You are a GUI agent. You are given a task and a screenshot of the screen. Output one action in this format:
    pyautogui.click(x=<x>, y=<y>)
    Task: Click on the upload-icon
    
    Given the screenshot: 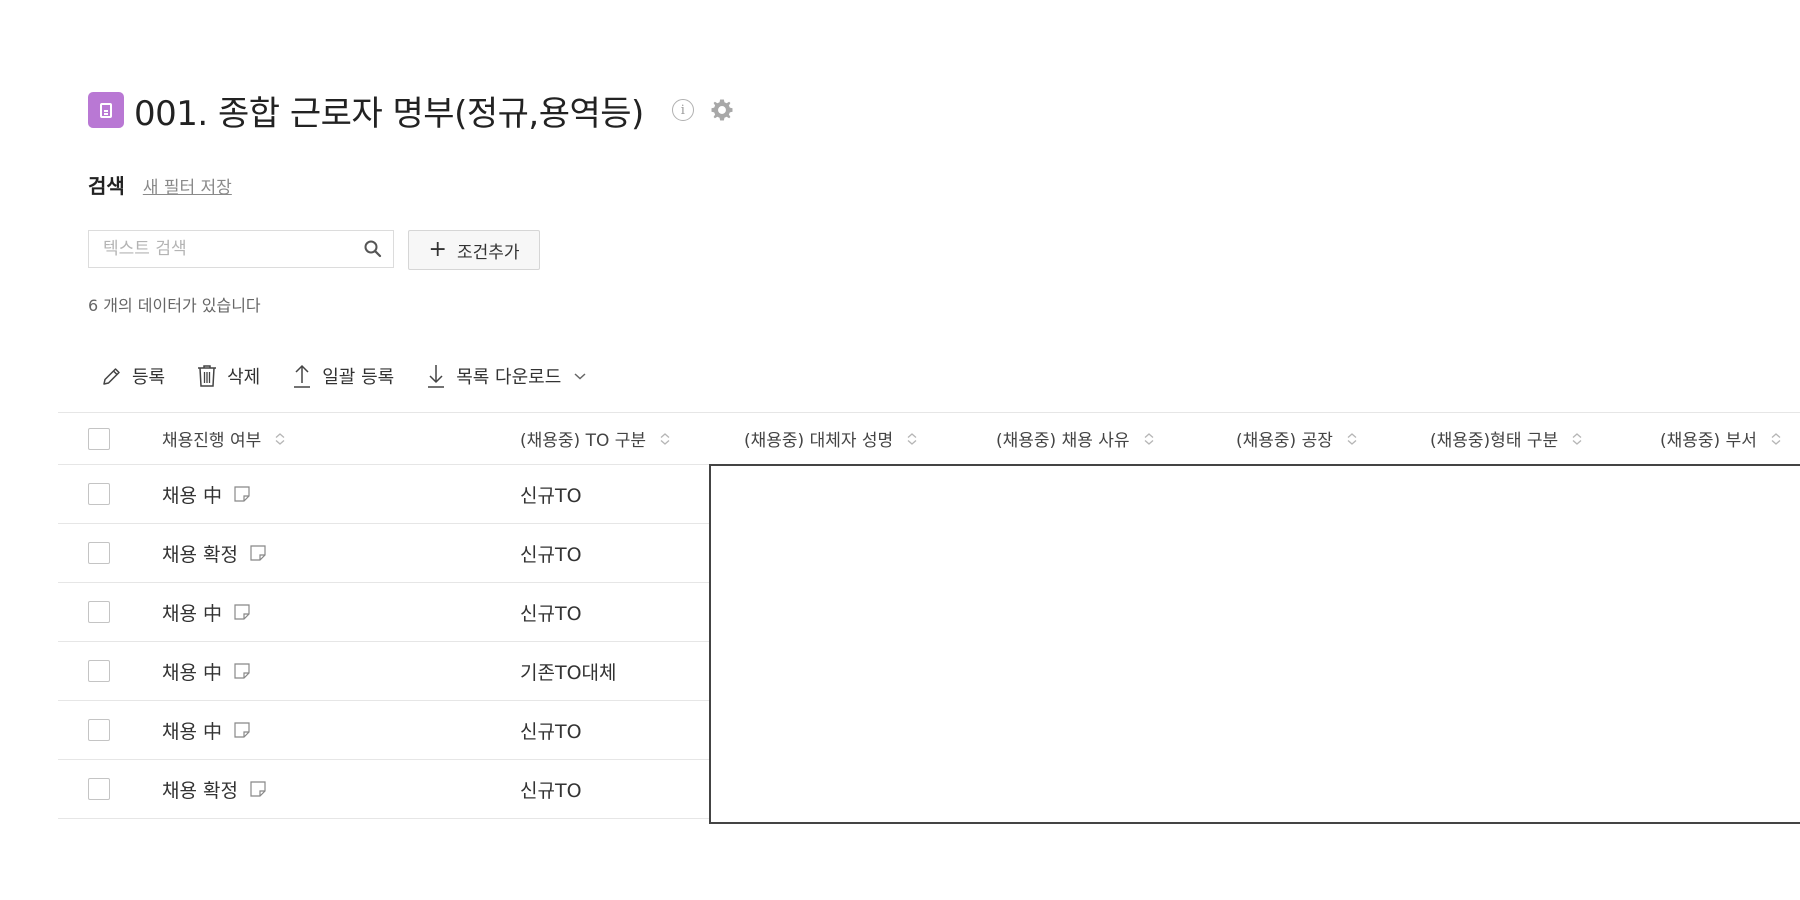 What is the action you would take?
    pyautogui.click(x=302, y=376)
    